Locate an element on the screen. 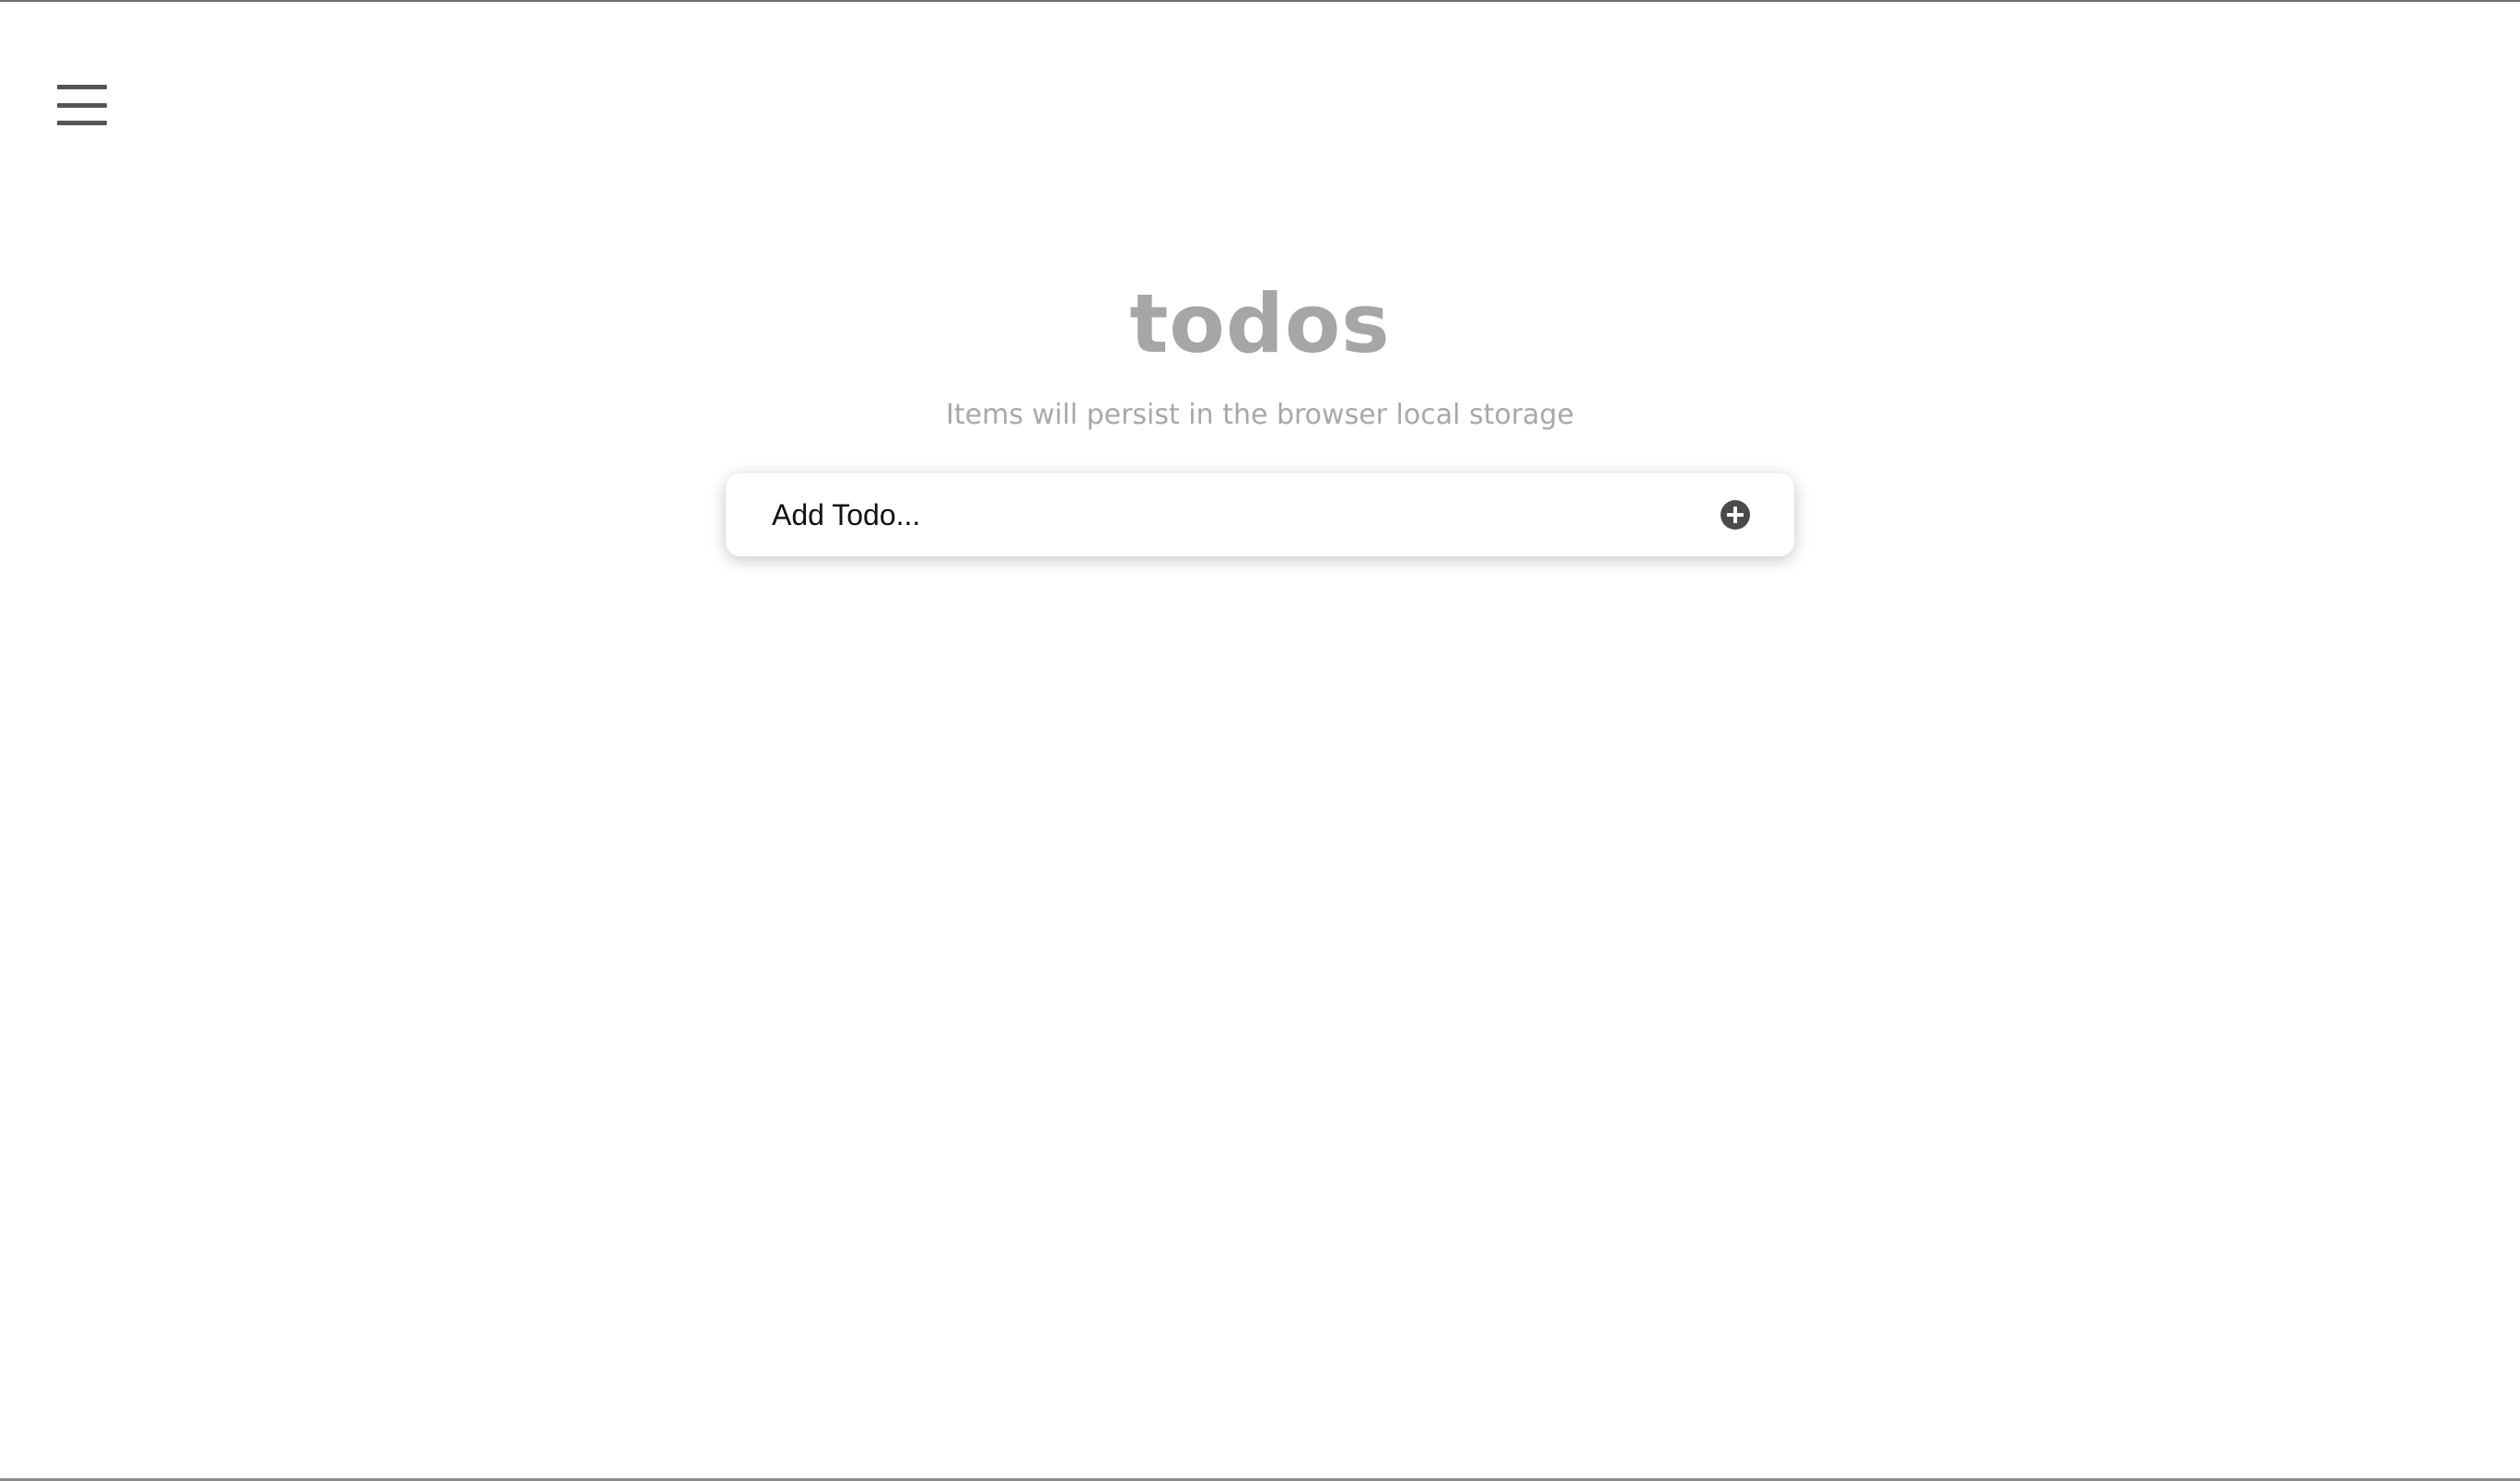 The height and width of the screenshot is (1481, 2520). top-border is located at coordinates (1260, 1).